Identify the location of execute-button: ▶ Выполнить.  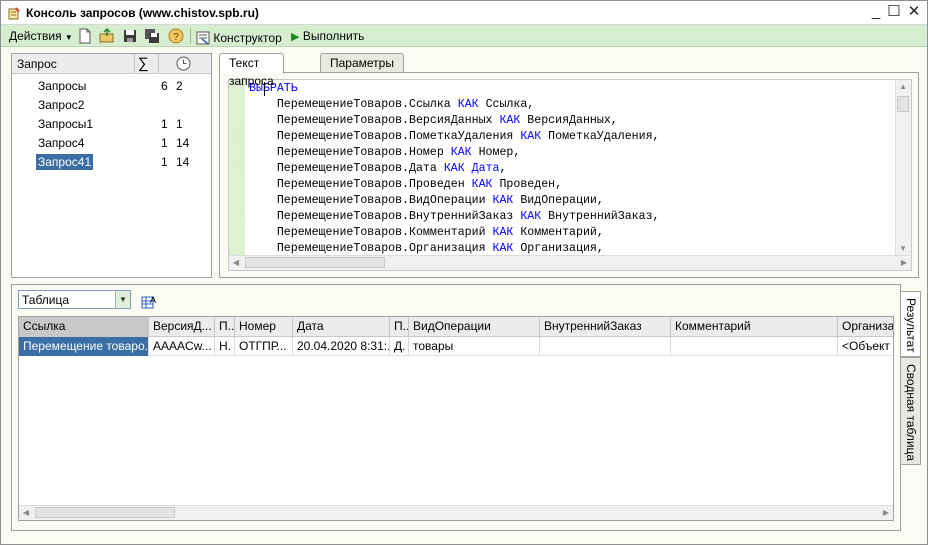
(327, 36).